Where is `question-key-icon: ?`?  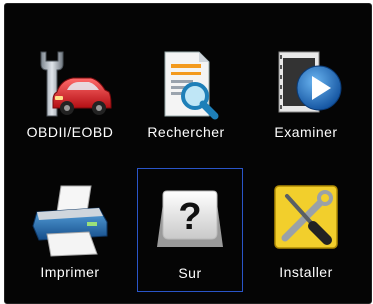 question-key-icon: ? is located at coordinates (190, 221).